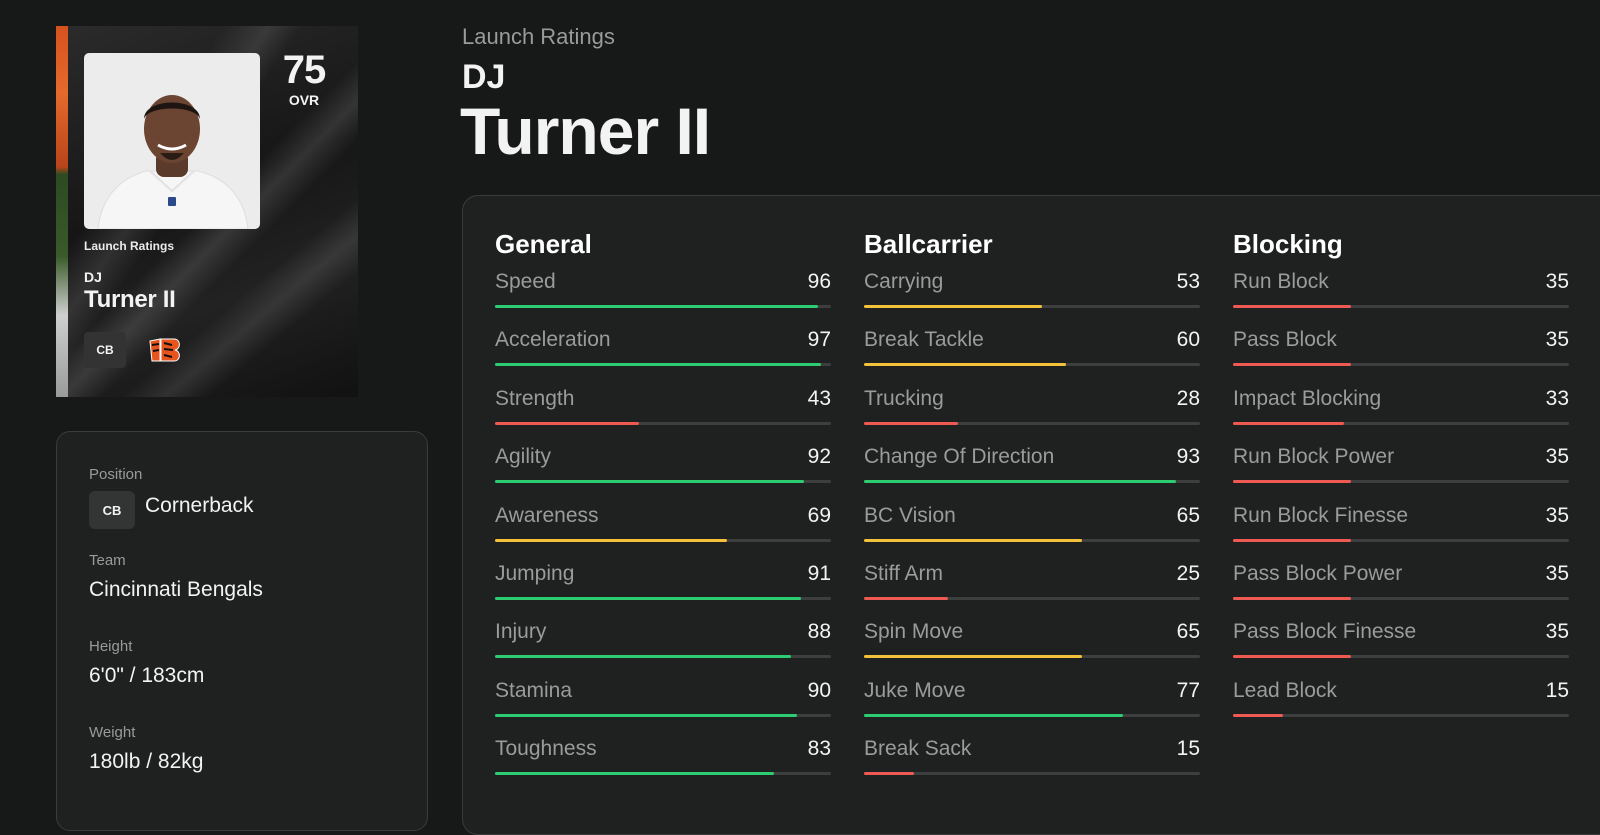 The image size is (1600, 835). Describe the element at coordinates (914, 632) in the screenshot. I see `stat-name: Spin Move` at that location.